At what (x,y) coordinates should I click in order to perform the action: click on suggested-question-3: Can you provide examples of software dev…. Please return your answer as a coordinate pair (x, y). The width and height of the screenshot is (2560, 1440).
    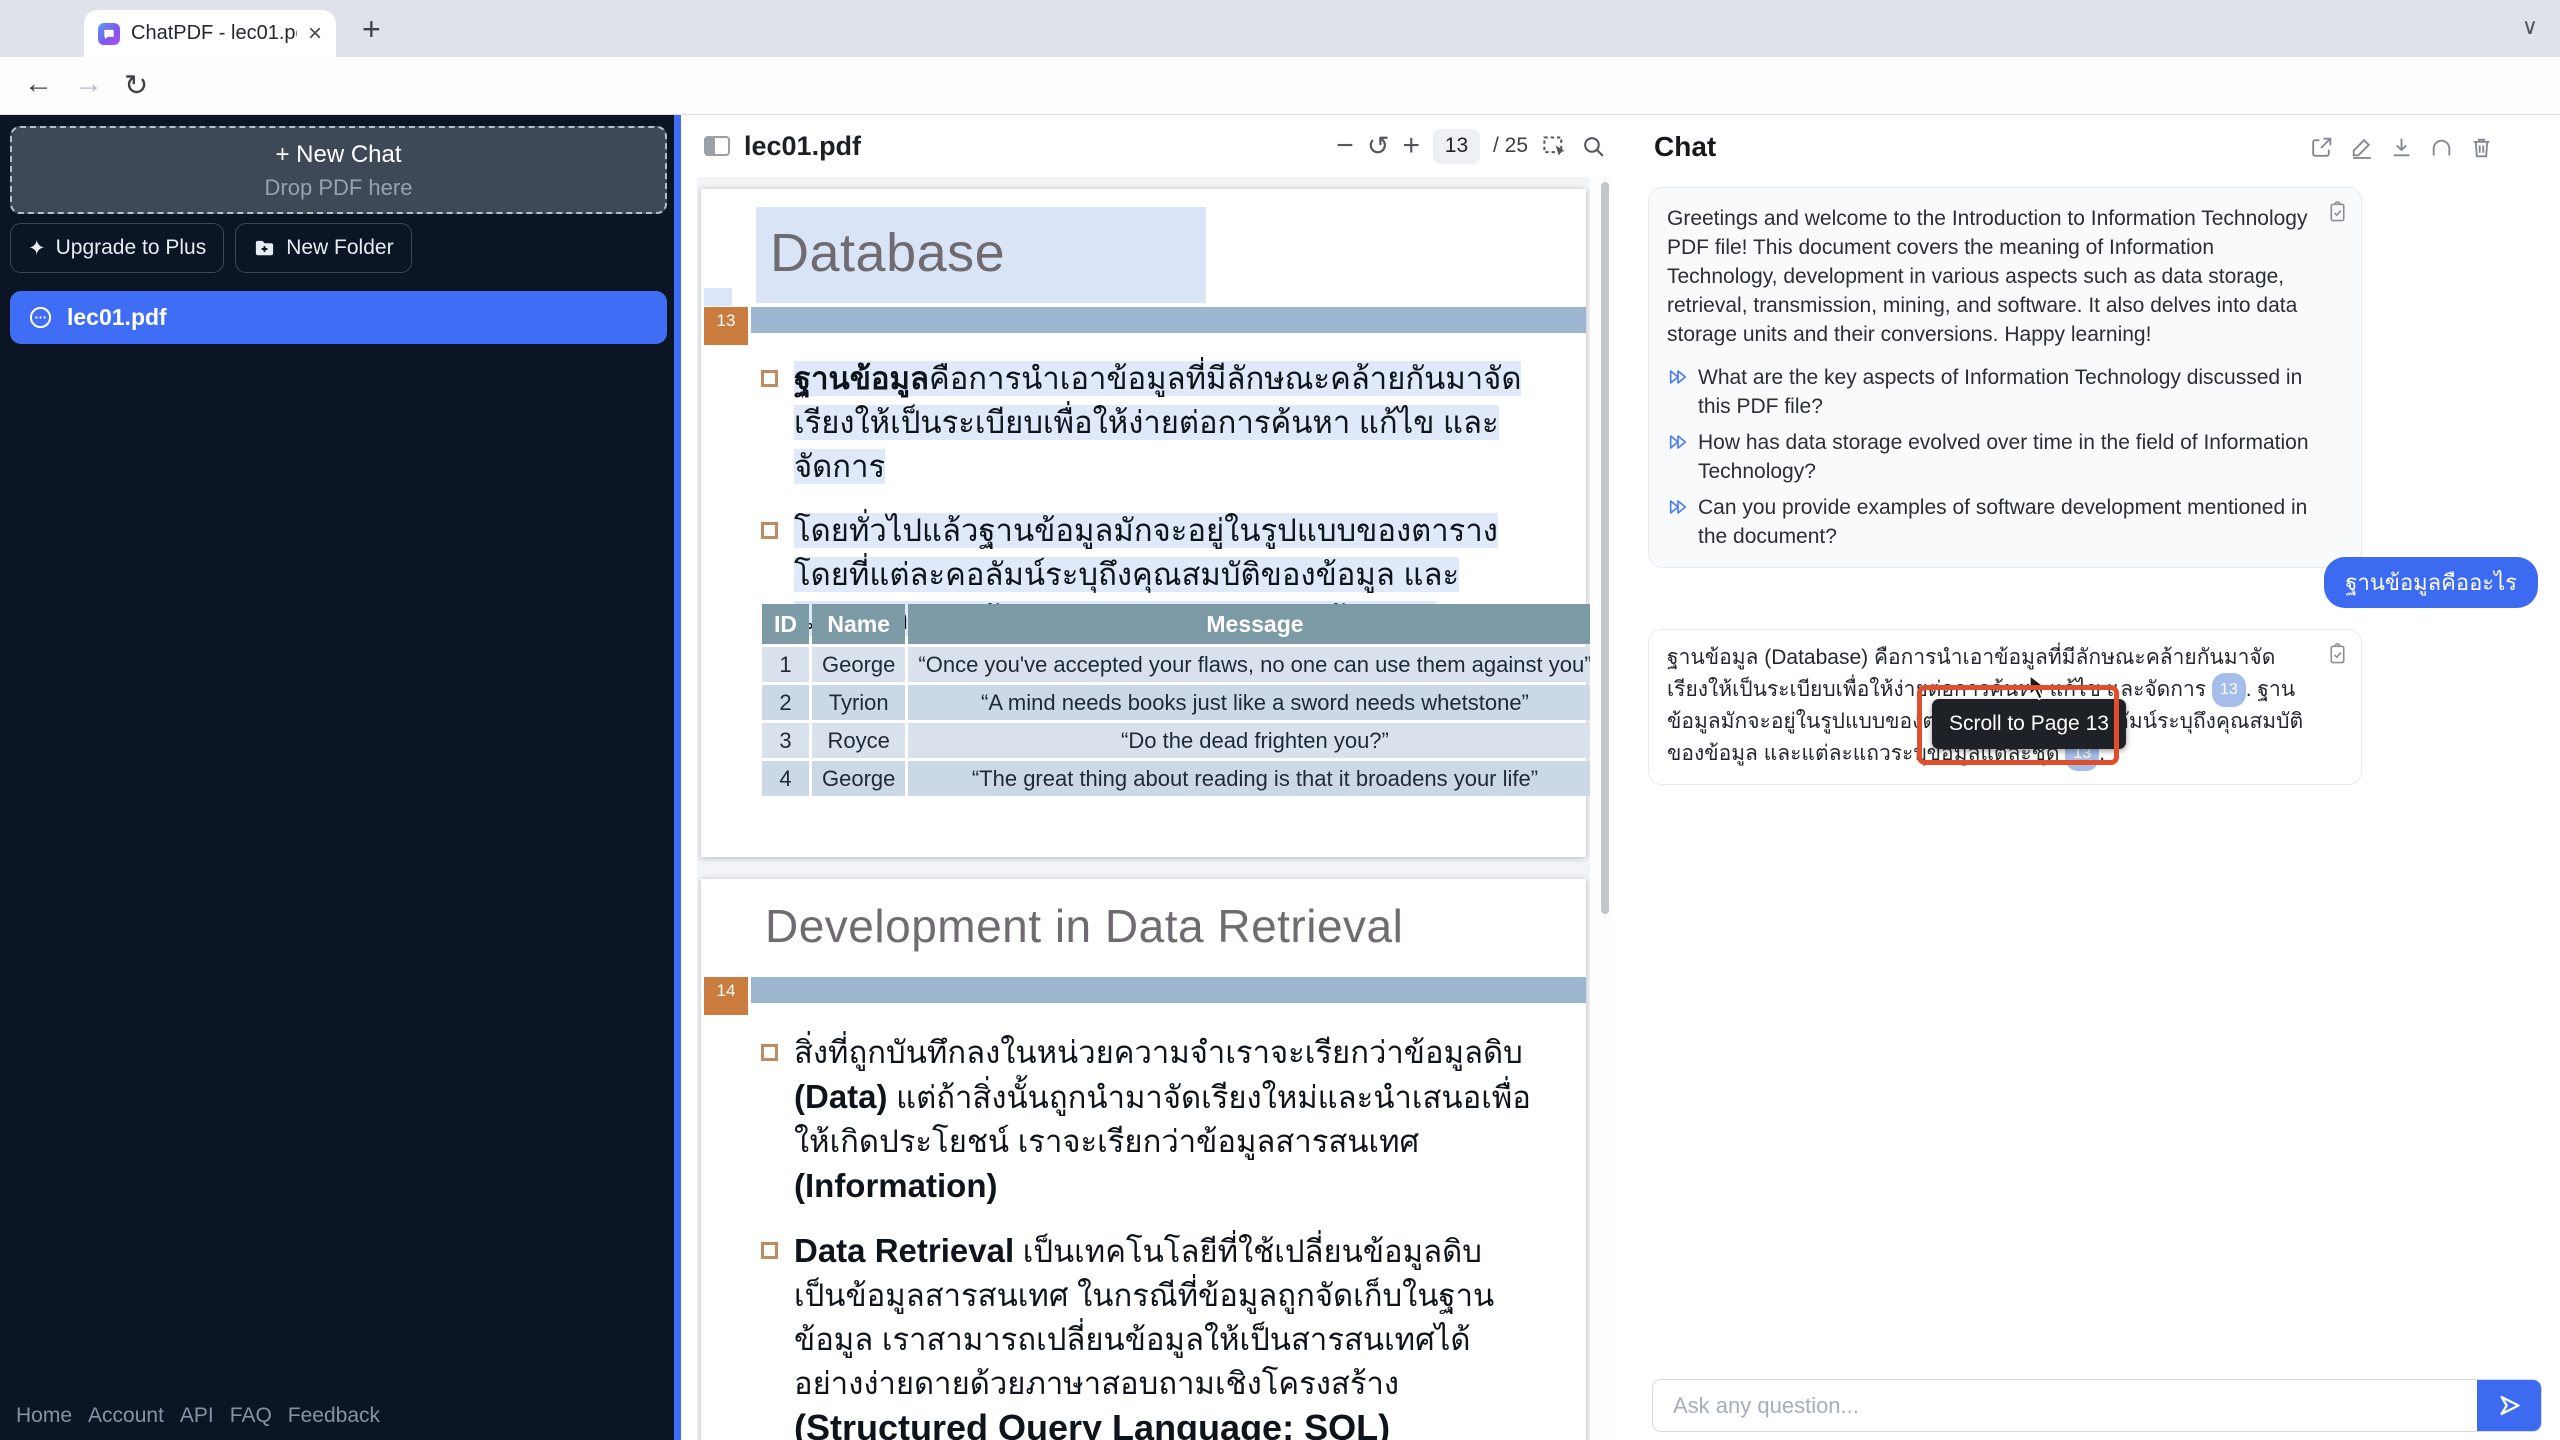
    Looking at the image, I should click on (1991, 522).